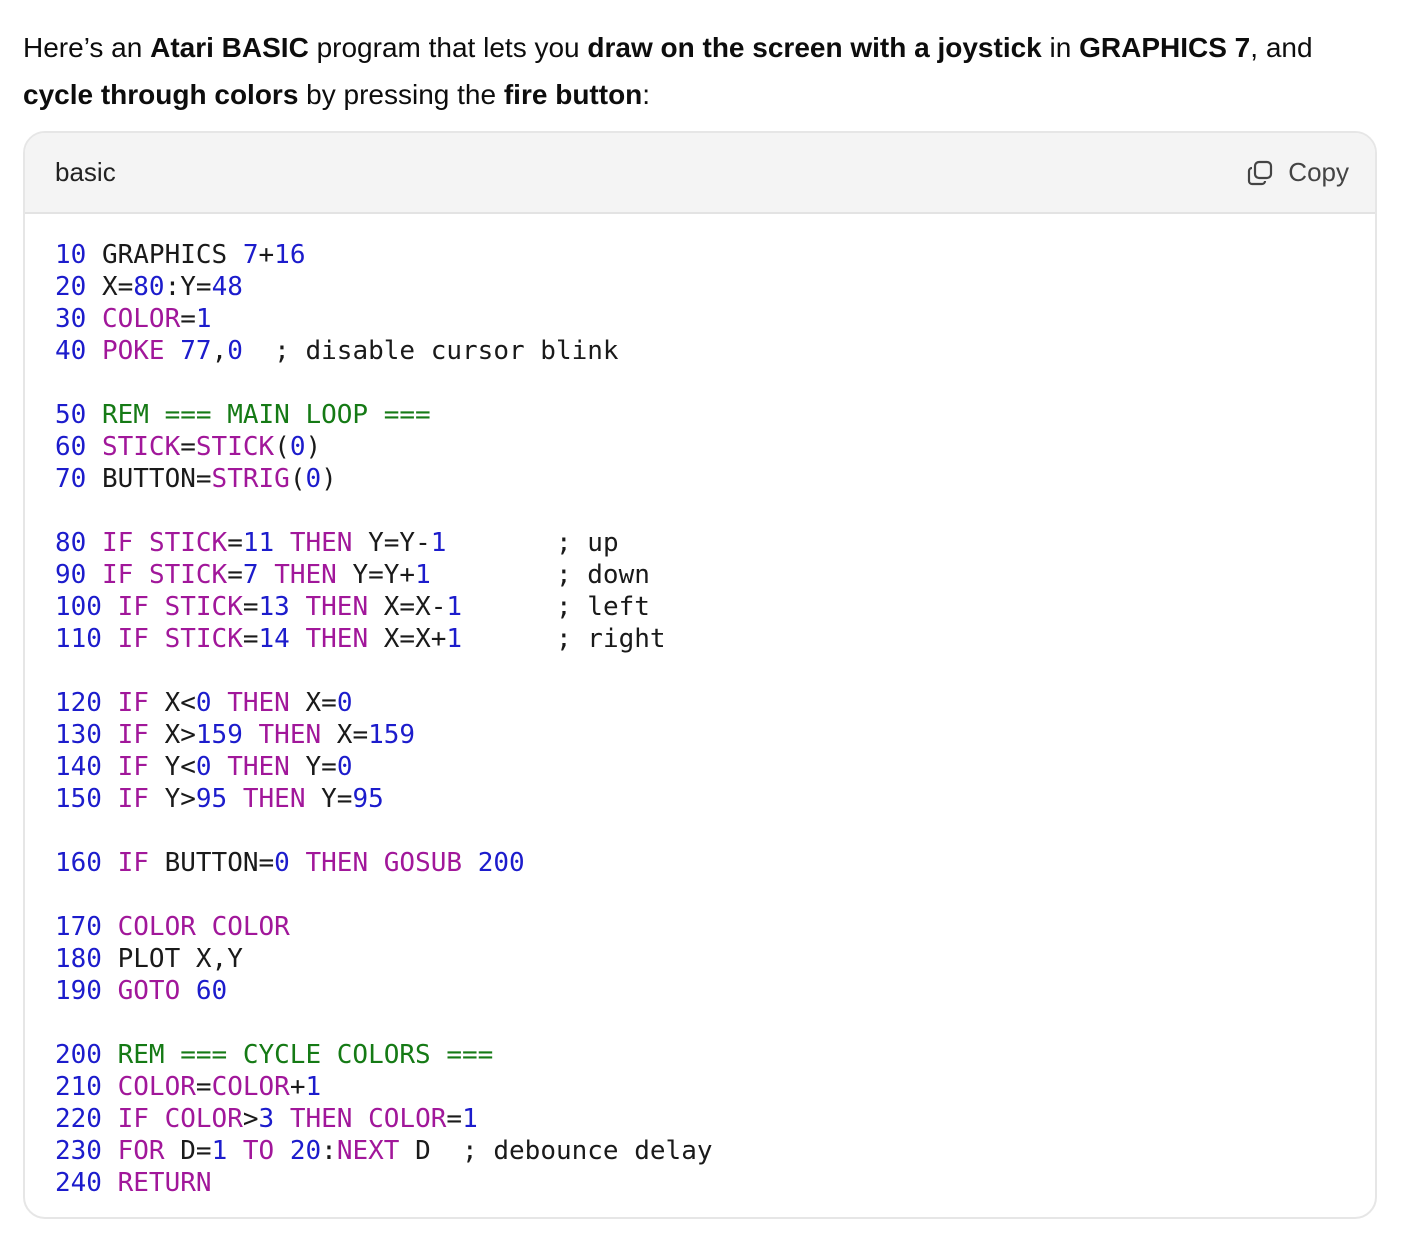  What do you see at coordinates (164, 1183) in the screenshot?
I see `code-keyword-token: RETURN` at bounding box center [164, 1183].